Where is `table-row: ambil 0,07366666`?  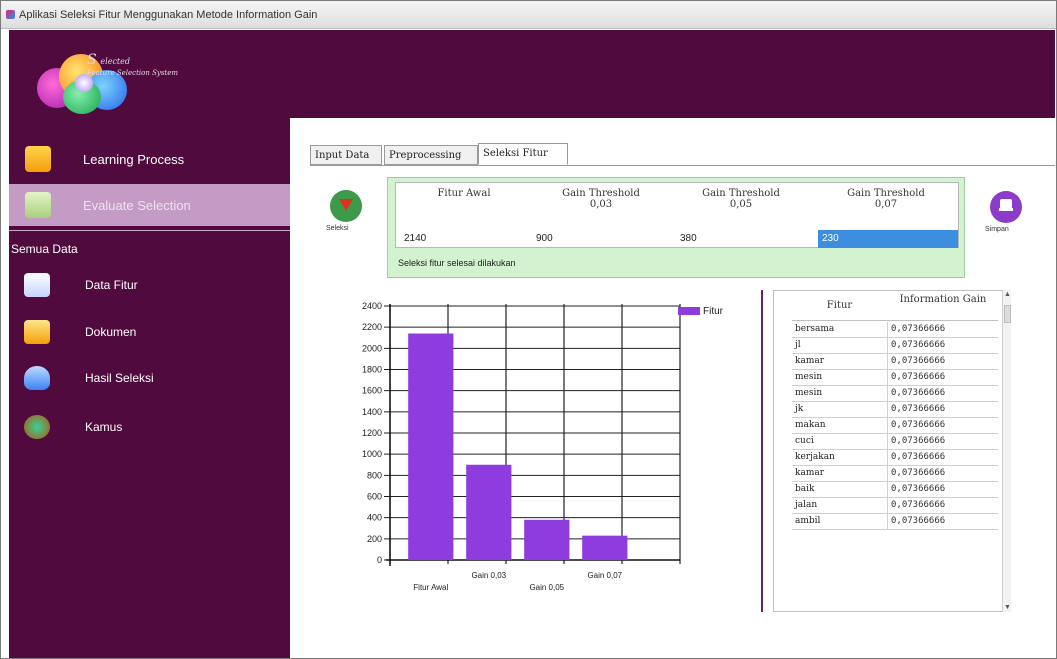 table-row: ambil 0,07366666 is located at coordinates (895, 522).